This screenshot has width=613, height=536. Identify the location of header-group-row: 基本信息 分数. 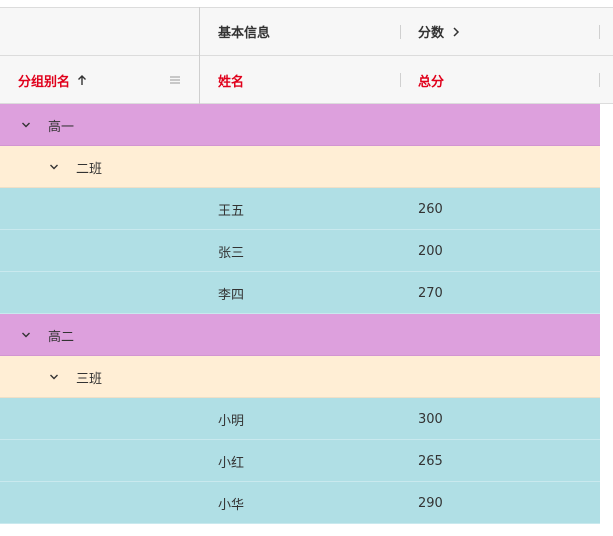
(306, 32).